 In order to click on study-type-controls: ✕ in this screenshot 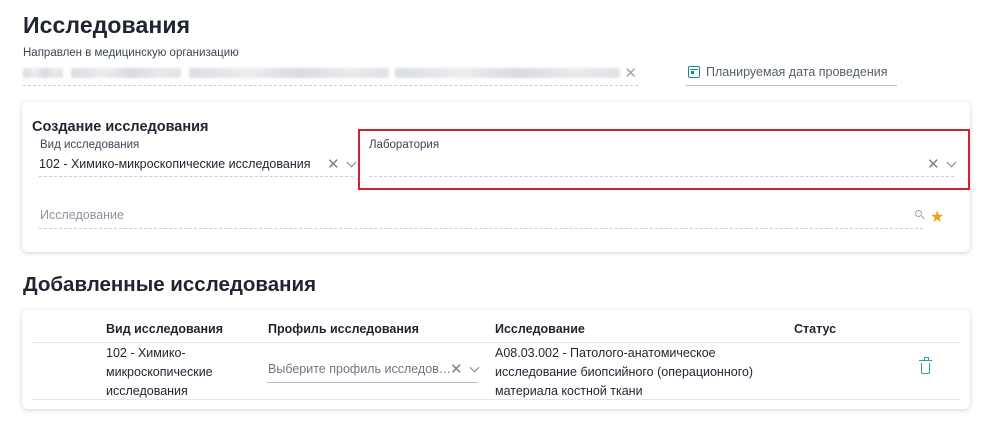, I will do `click(342, 164)`.